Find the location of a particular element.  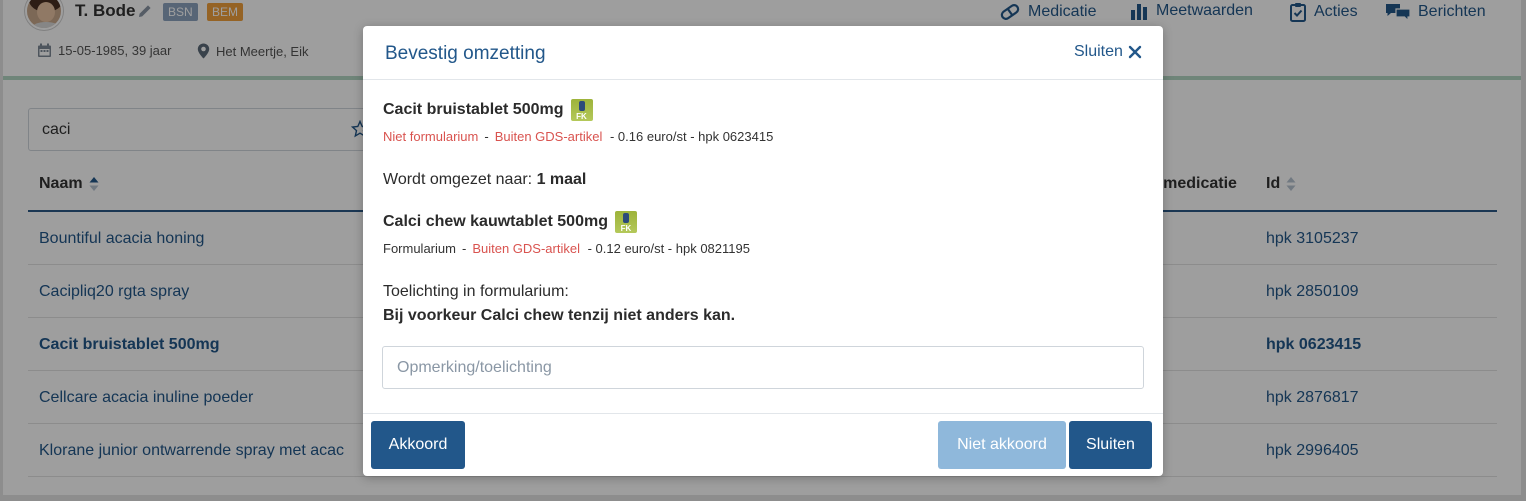

remark-input is located at coordinates (763, 367).